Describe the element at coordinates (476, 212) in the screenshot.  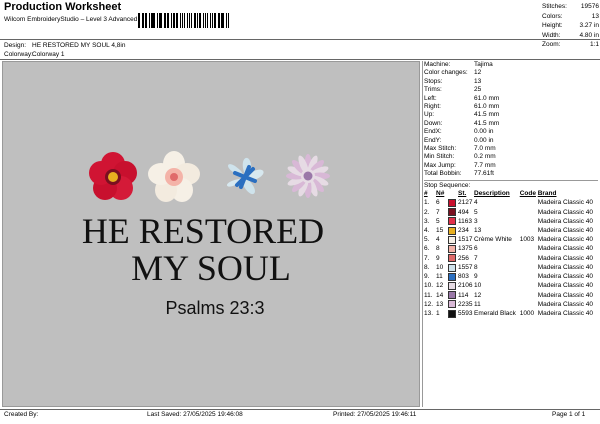
I see `thread-description: 5` at that location.